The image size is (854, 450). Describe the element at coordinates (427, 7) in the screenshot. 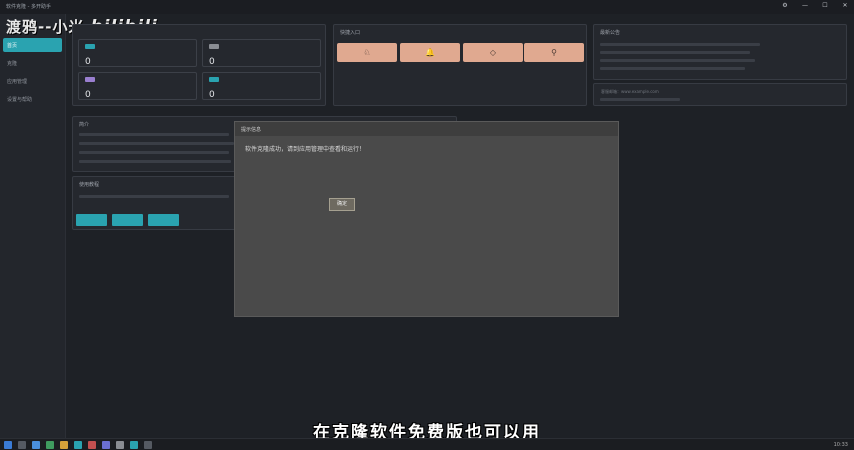

I see `title-bar: 软件克隆 - 多开助手 ⚙ — ☐ ✕` at that location.